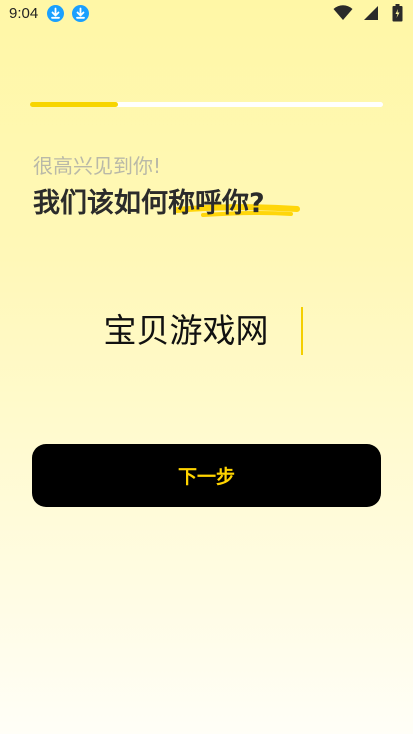 The height and width of the screenshot is (734, 413). I want to click on status-bar: 9:04, so click(206, 14).